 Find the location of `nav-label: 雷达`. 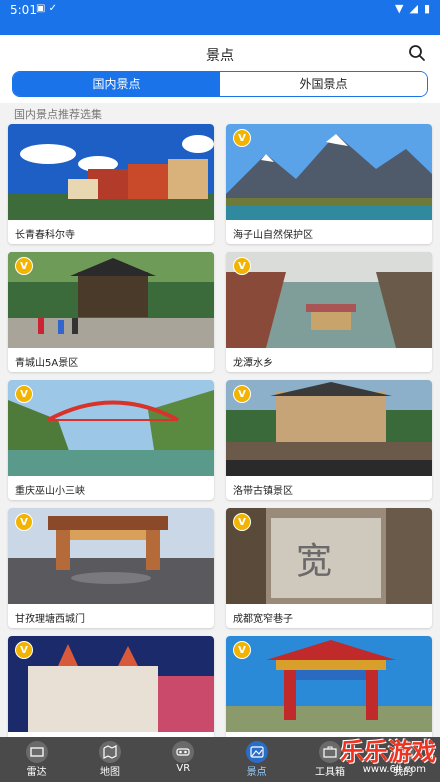

nav-label: 雷达 is located at coordinates (36, 772).